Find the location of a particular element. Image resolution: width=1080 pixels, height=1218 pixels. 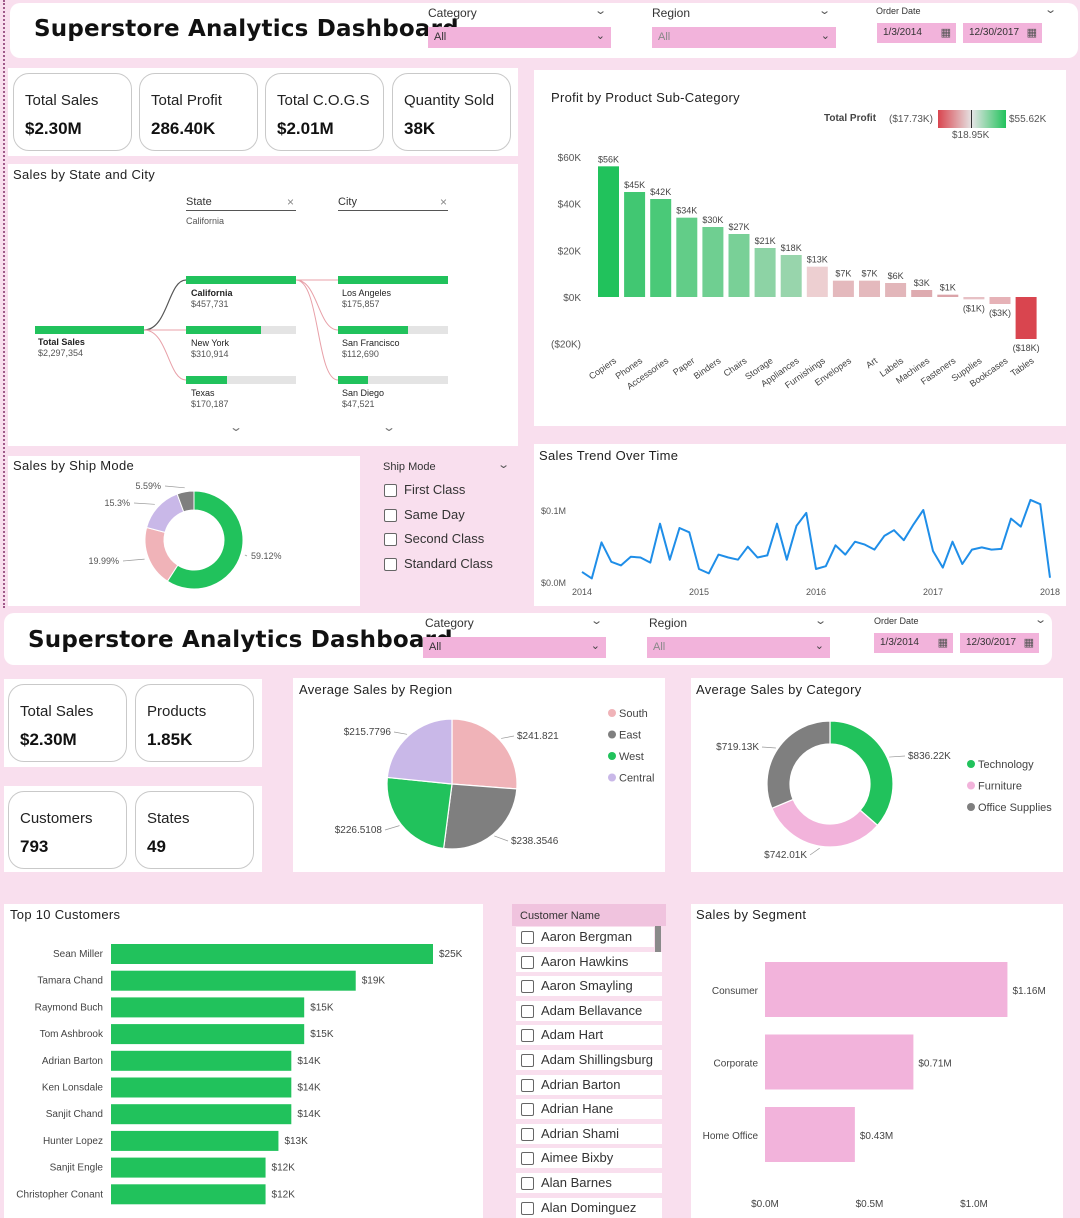

customer-list-item: Adam Shillingsburg is located at coordinates (589, 1060).